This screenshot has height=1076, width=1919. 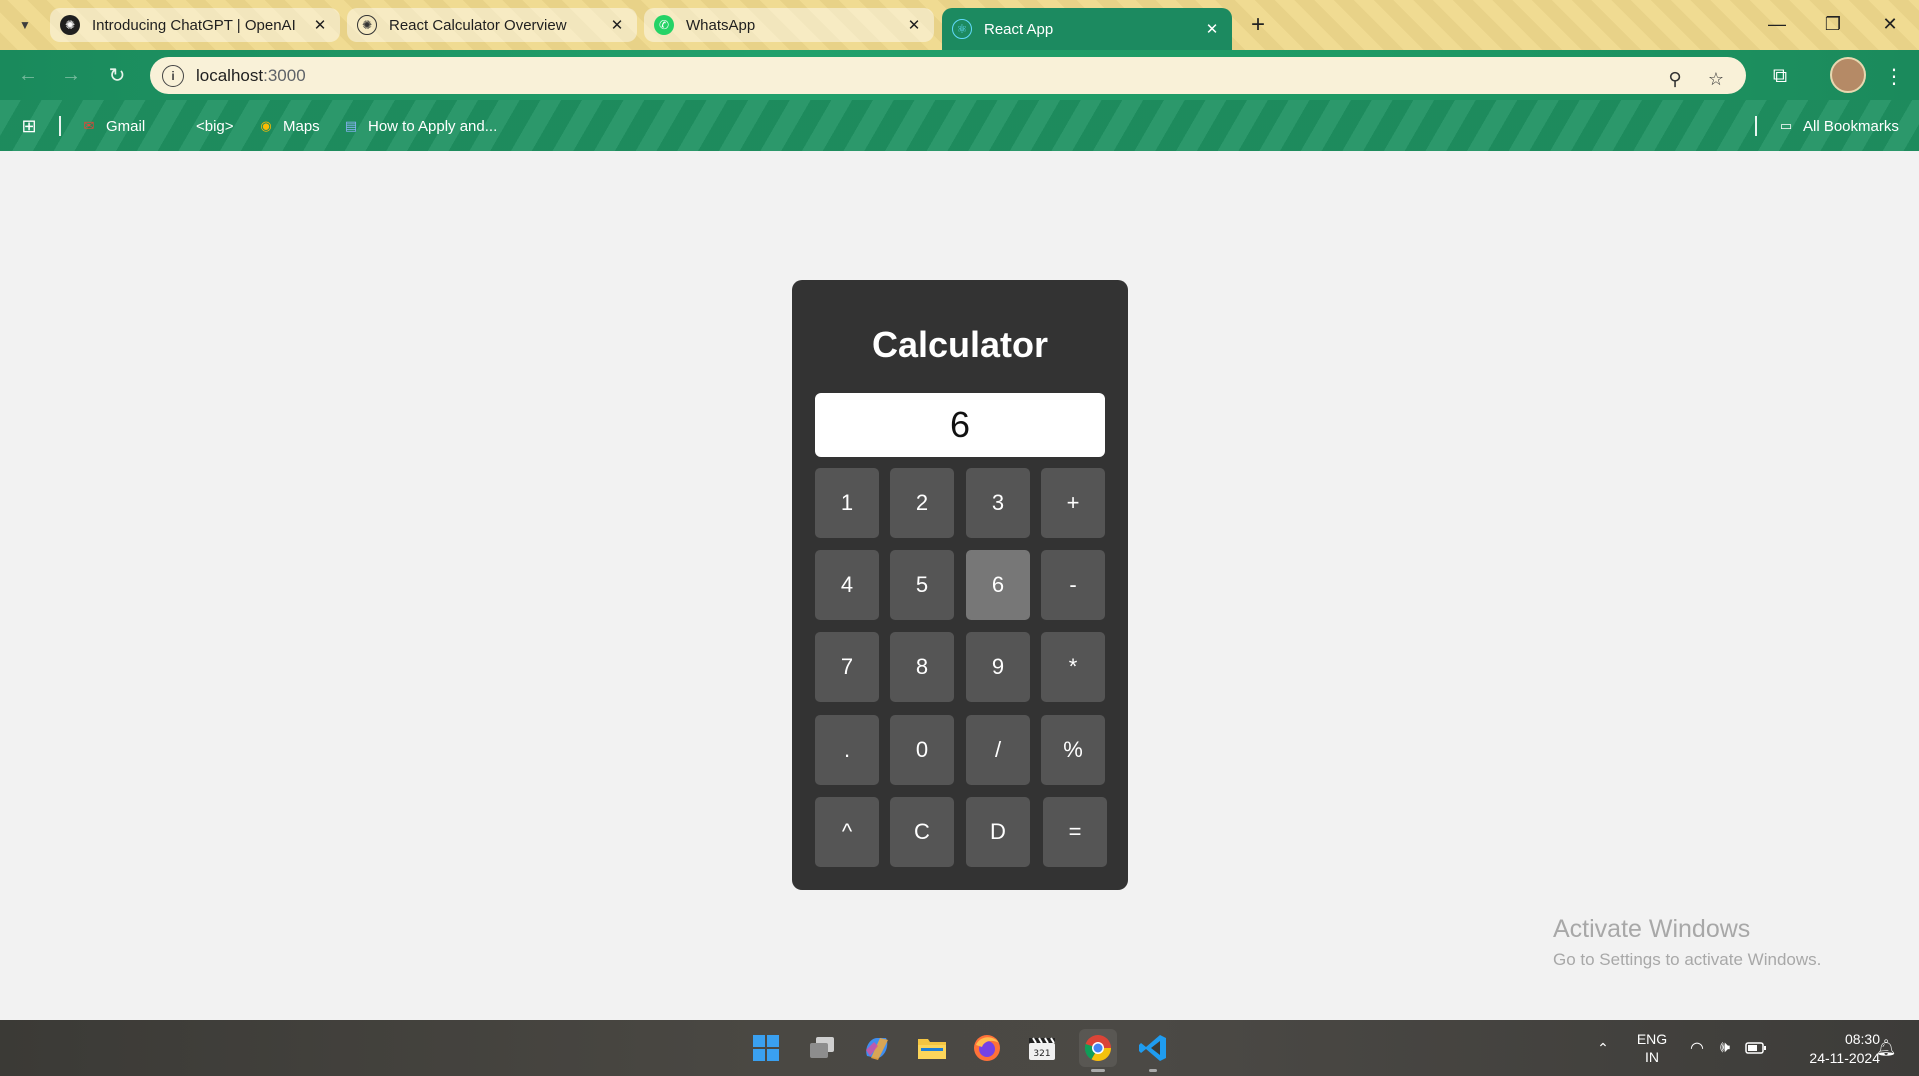 What do you see at coordinates (1862, 1039) in the screenshot?
I see `clock-time: 08:30` at bounding box center [1862, 1039].